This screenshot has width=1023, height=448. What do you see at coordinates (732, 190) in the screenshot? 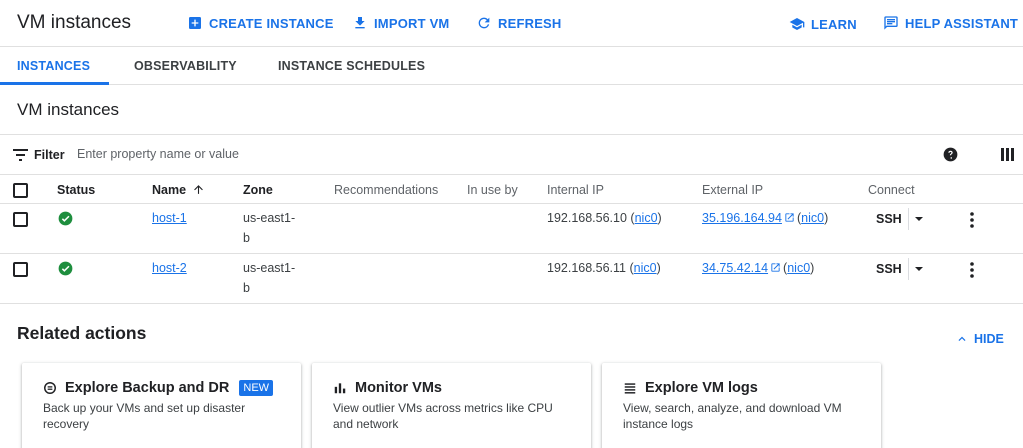
I see `column-external-ip: External IP` at bounding box center [732, 190].